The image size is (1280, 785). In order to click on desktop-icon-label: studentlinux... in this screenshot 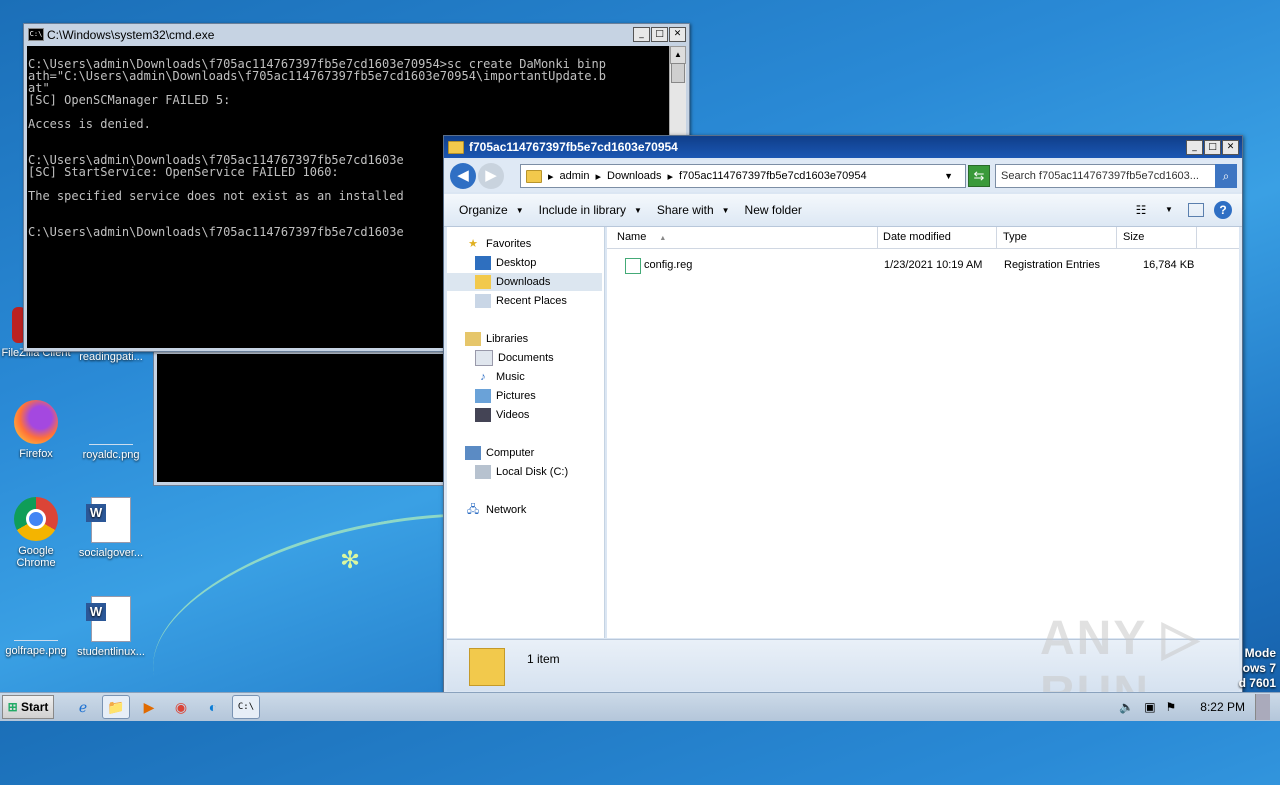, I will do `click(111, 652)`.